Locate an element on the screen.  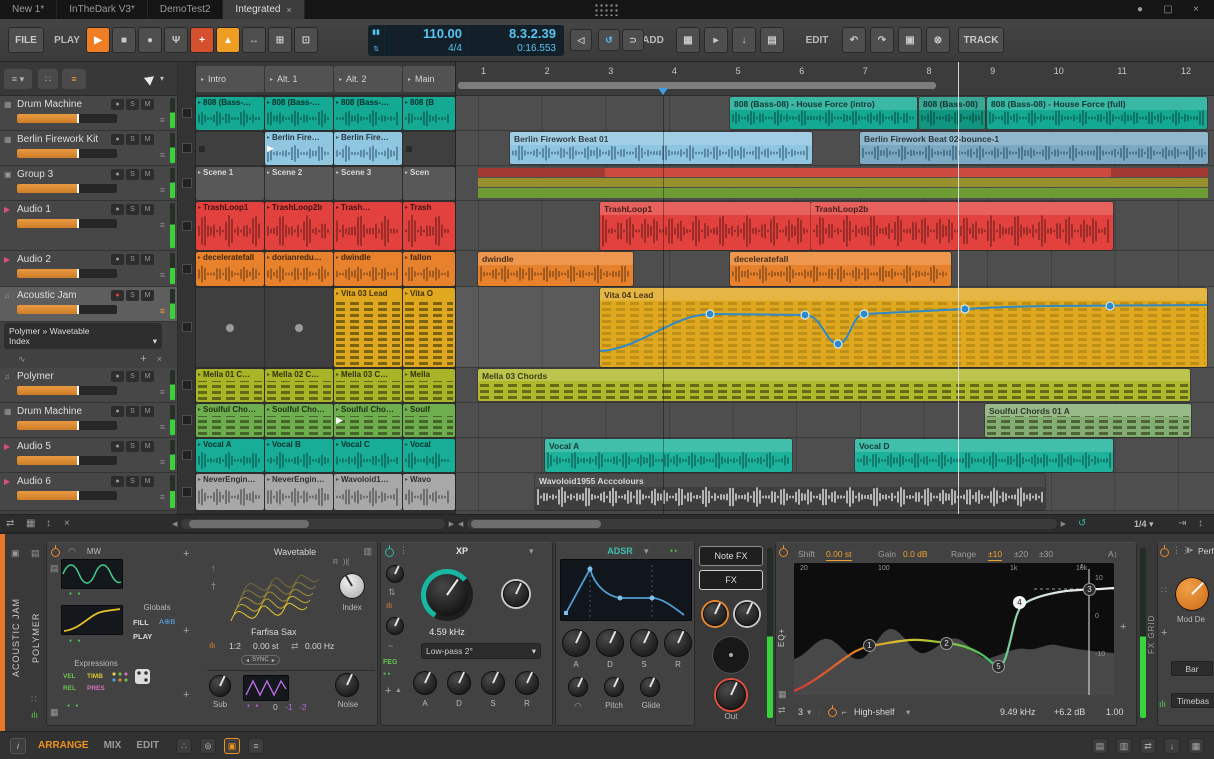
mixer-panel-icon: ▦ is located at coordinates (1196, 746).